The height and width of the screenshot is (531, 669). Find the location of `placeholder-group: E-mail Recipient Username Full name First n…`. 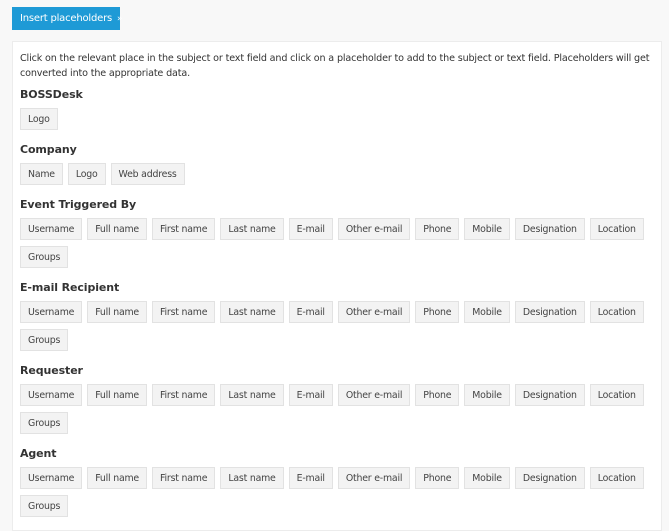

placeholder-group: E-mail Recipient Username Full name First n… is located at coordinates (340, 318).